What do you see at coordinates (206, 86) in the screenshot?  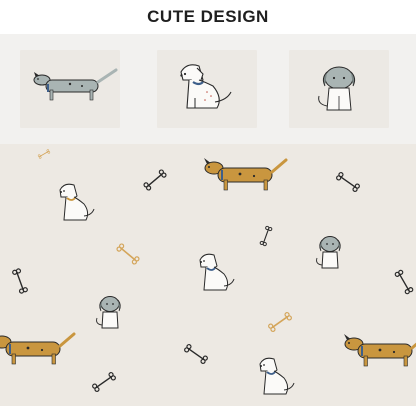 I see `sitting-terrier-icon` at bounding box center [206, 86].